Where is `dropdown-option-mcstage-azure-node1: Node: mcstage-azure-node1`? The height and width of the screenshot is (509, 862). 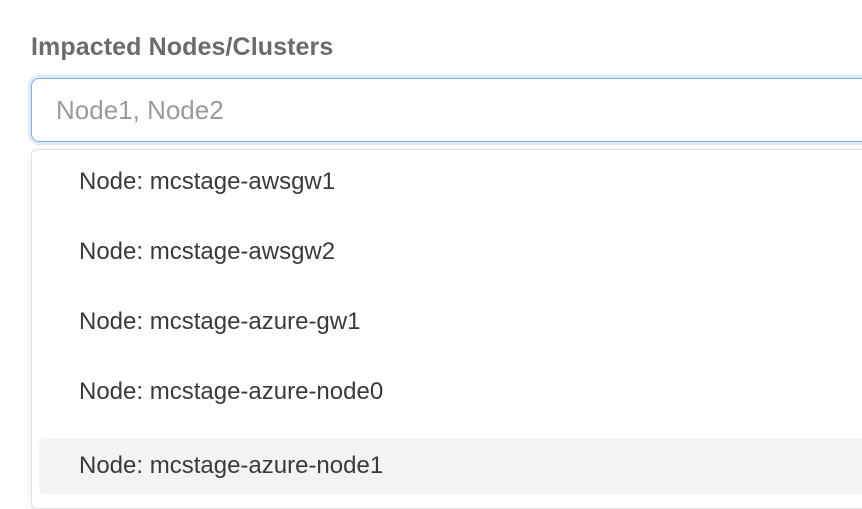 dropdown-option-mcstage-azure-node1: Node: mcstage-azure-node1 is located at coordinates (450, 466).